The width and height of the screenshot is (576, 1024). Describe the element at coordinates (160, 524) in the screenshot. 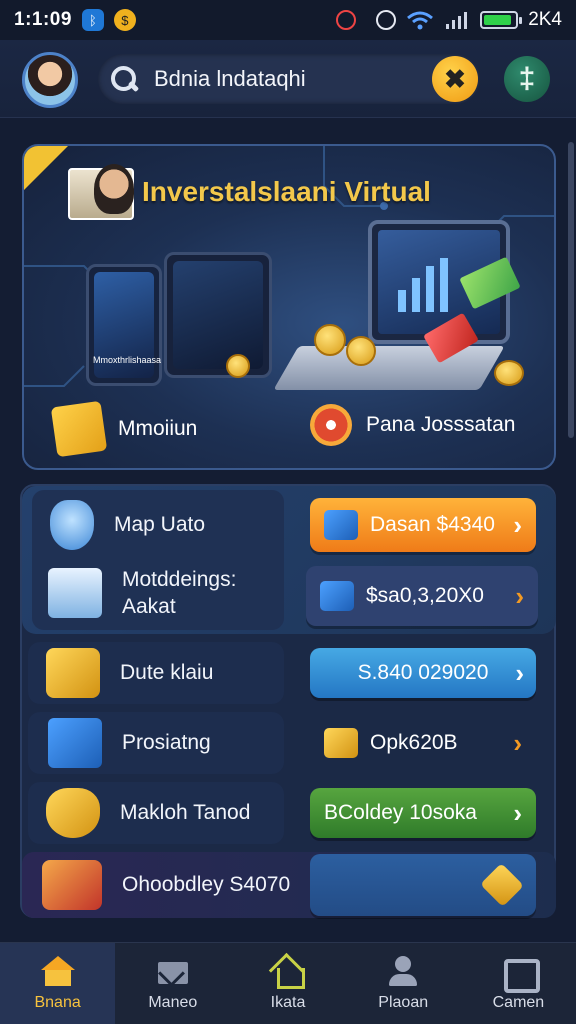

I see `list-item-label: Map Uato` at that location.